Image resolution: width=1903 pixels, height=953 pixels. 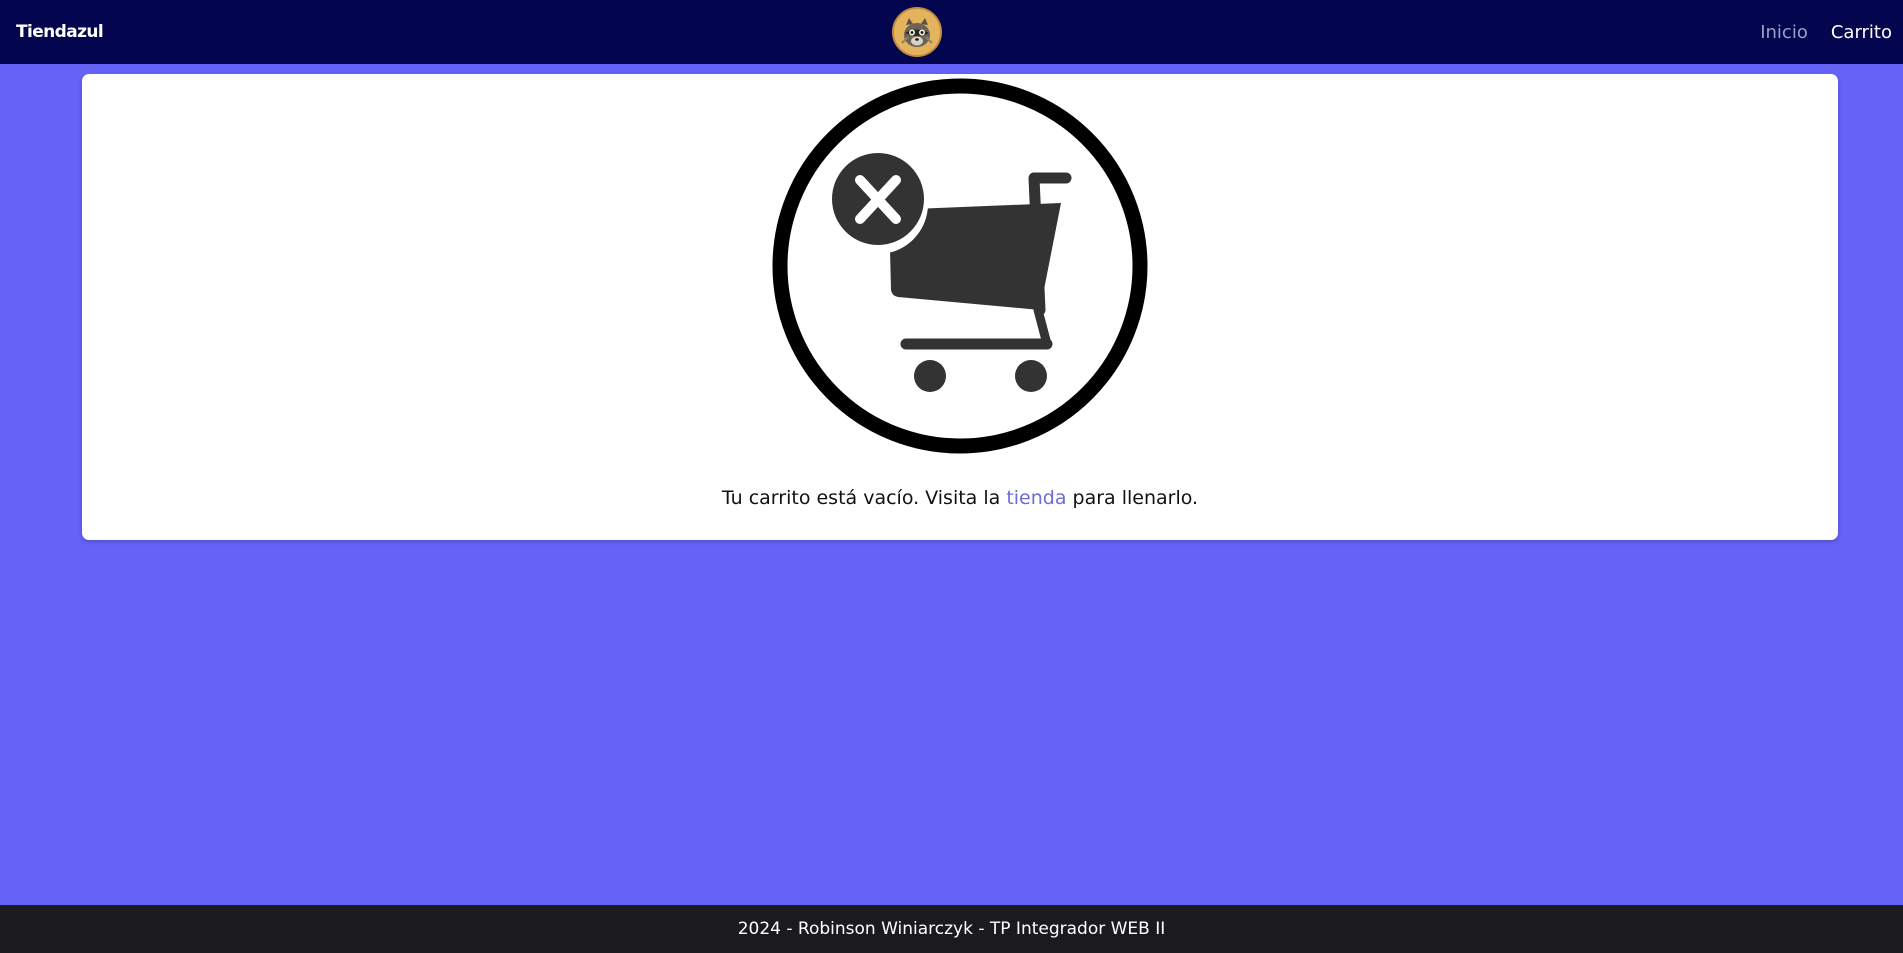 What do you see at coordinates (60, 32) in the screenshot?
I see `brand-link: Tiendazul` at bounding box center [60, 32].